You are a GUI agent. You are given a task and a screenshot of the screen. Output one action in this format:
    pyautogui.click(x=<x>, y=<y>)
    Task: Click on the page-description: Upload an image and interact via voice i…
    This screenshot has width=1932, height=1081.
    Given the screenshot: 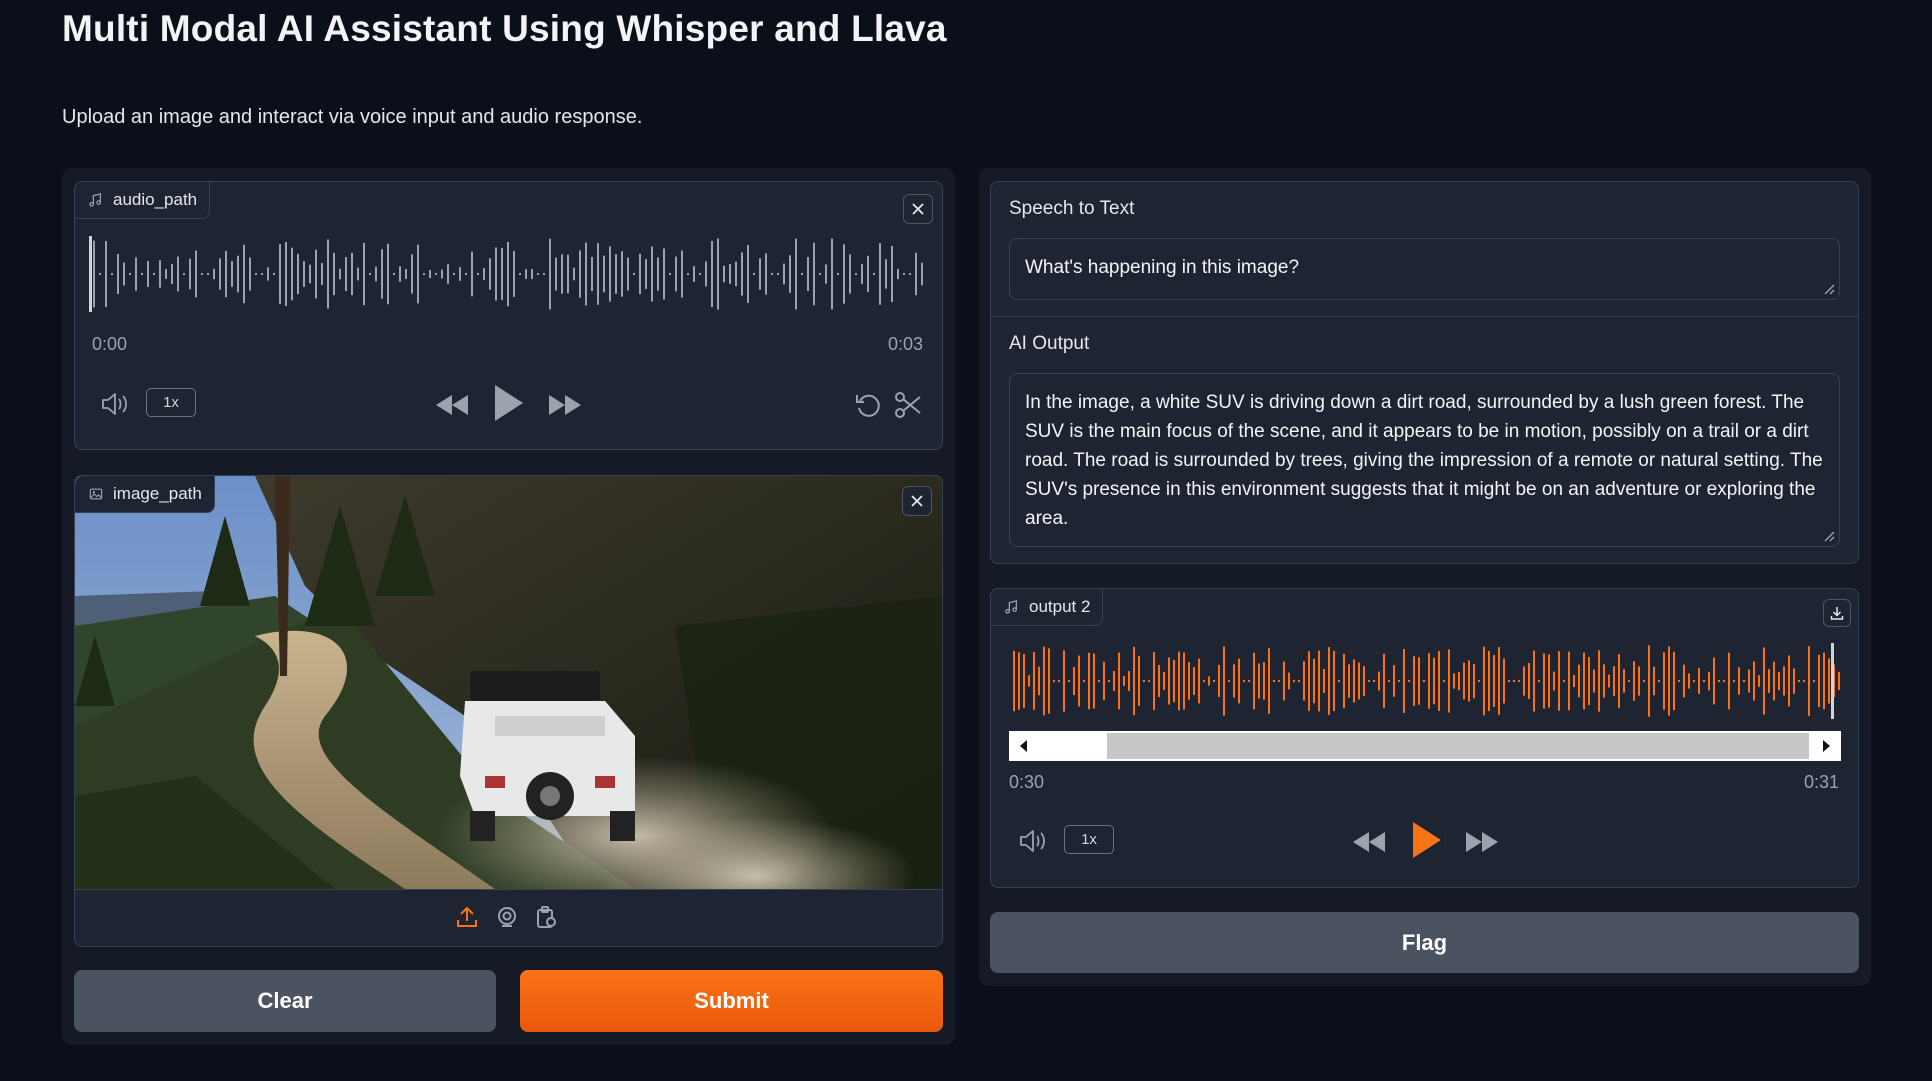 What is the action you would take?
    pyautogui.click(x=352, y=117)
    